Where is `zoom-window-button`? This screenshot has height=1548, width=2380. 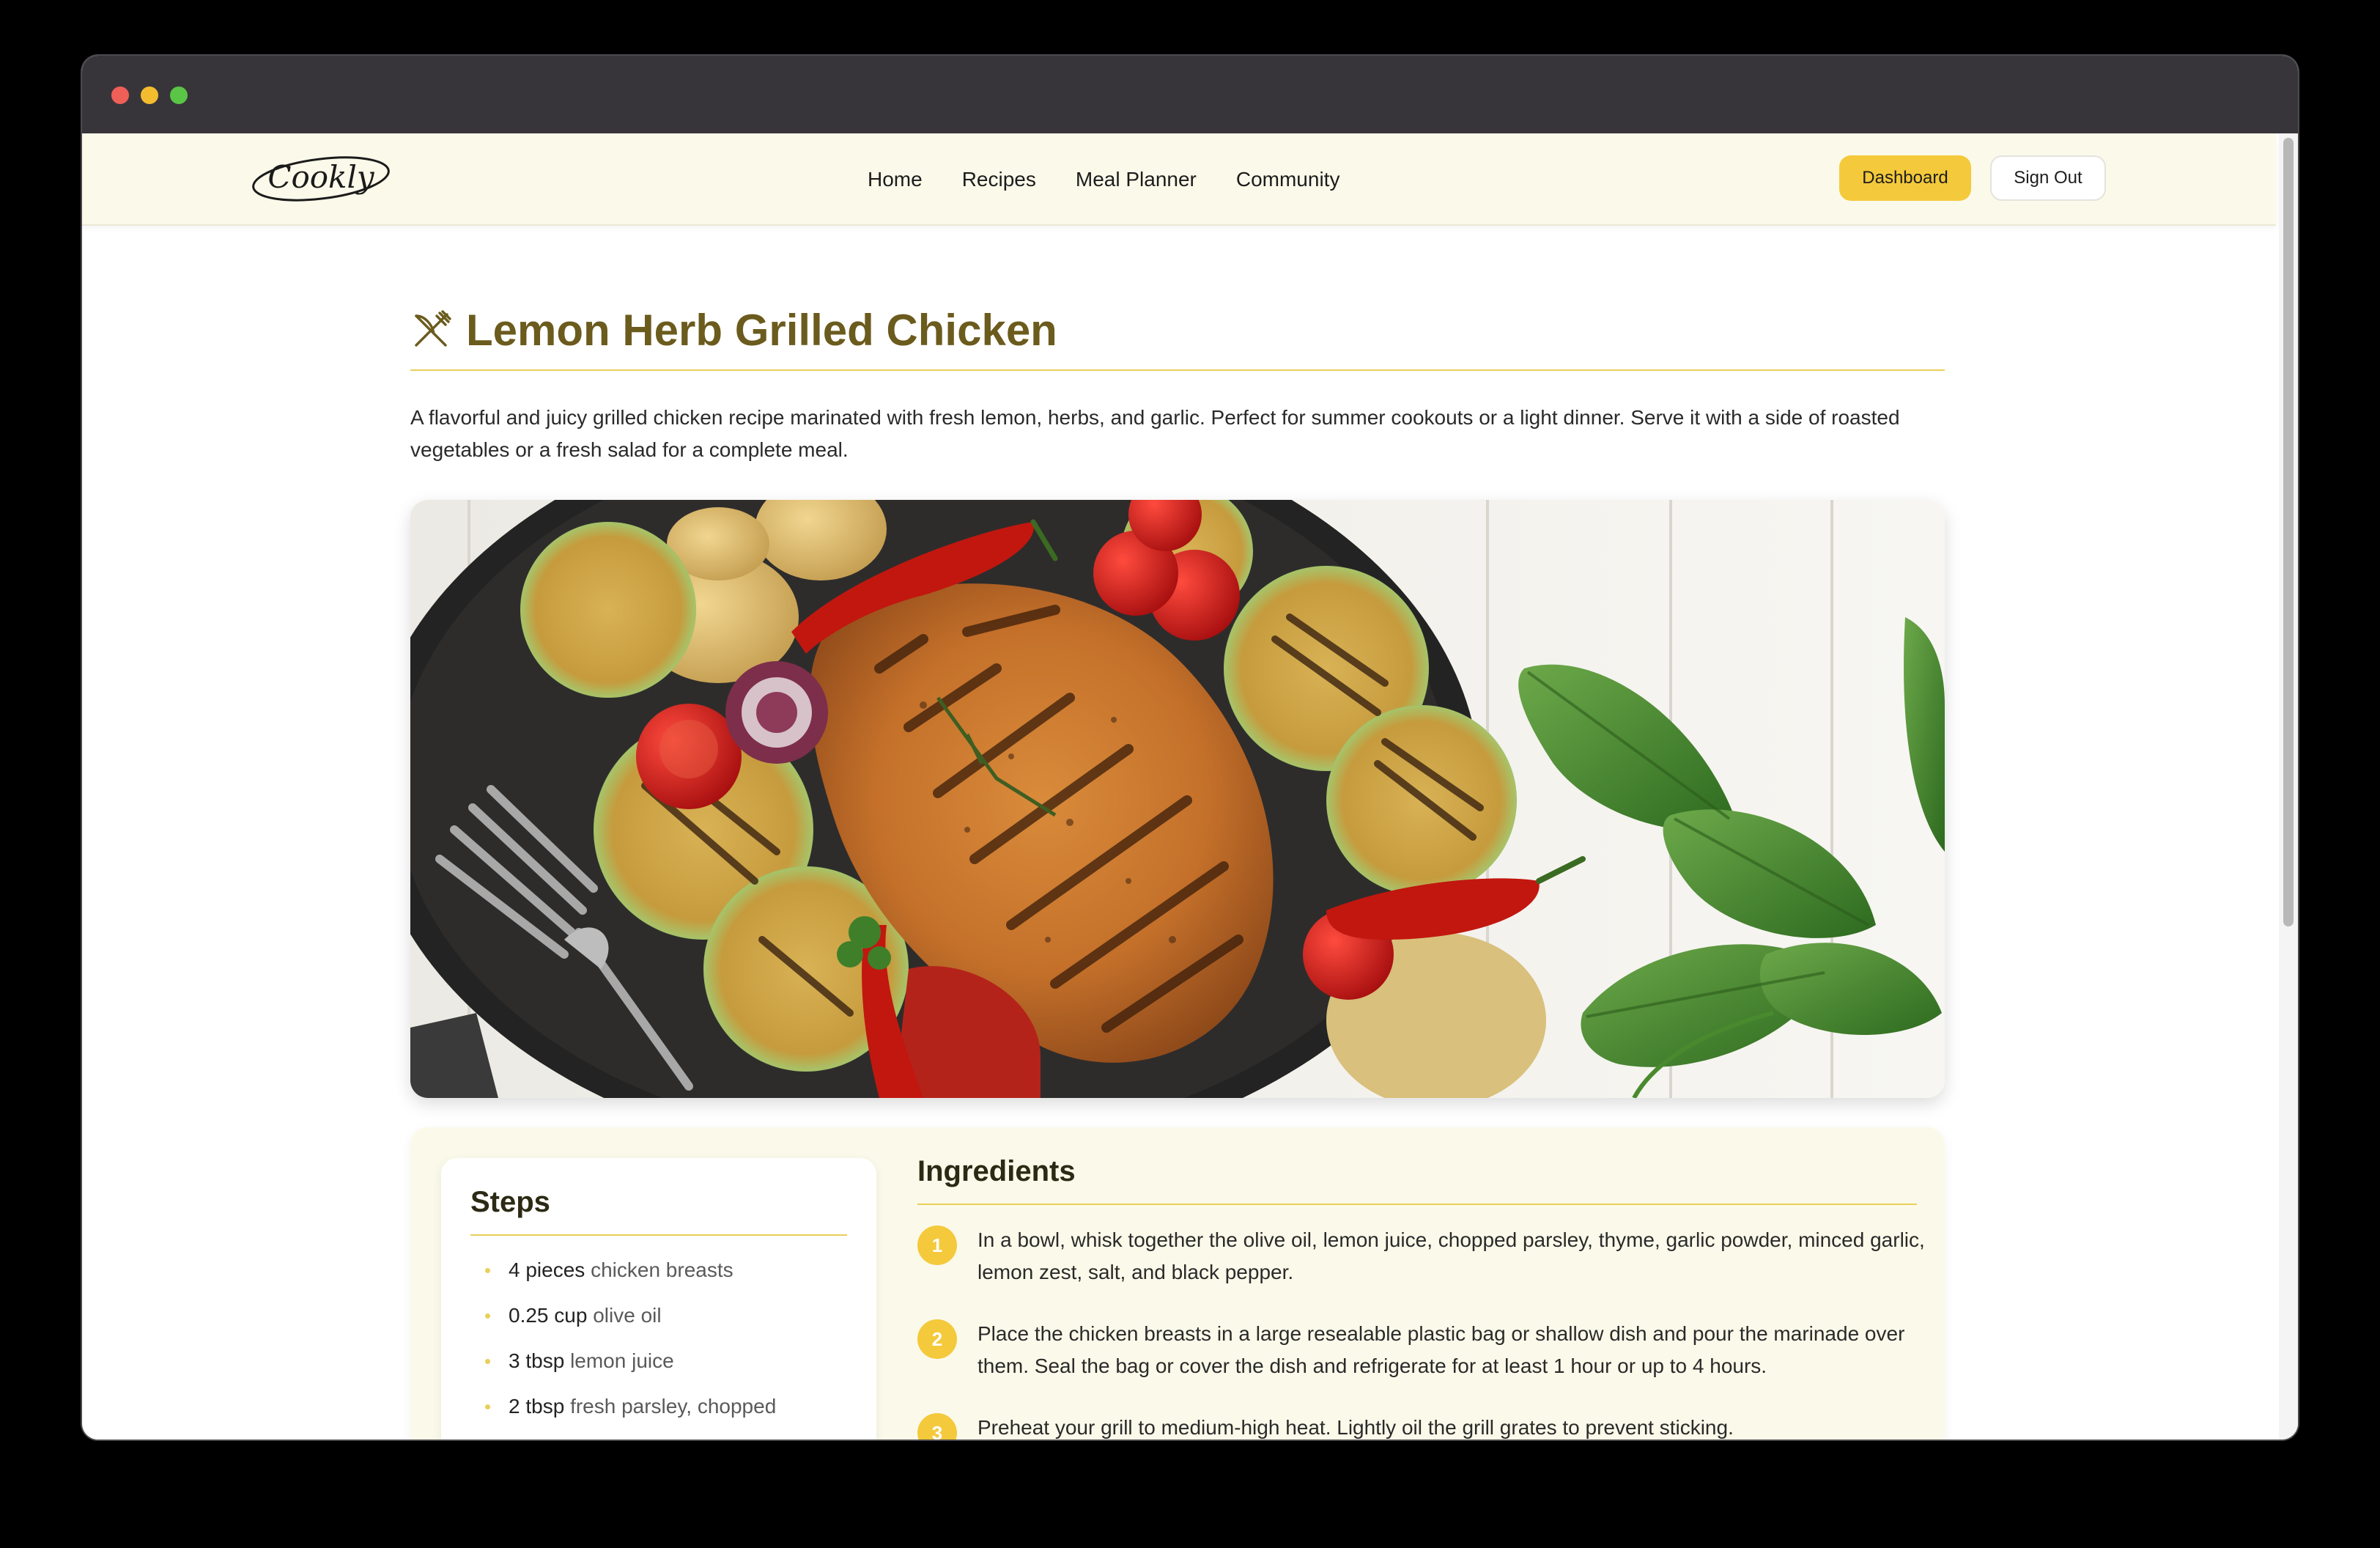
zoom-window-button is located at coordinates (179, 95).